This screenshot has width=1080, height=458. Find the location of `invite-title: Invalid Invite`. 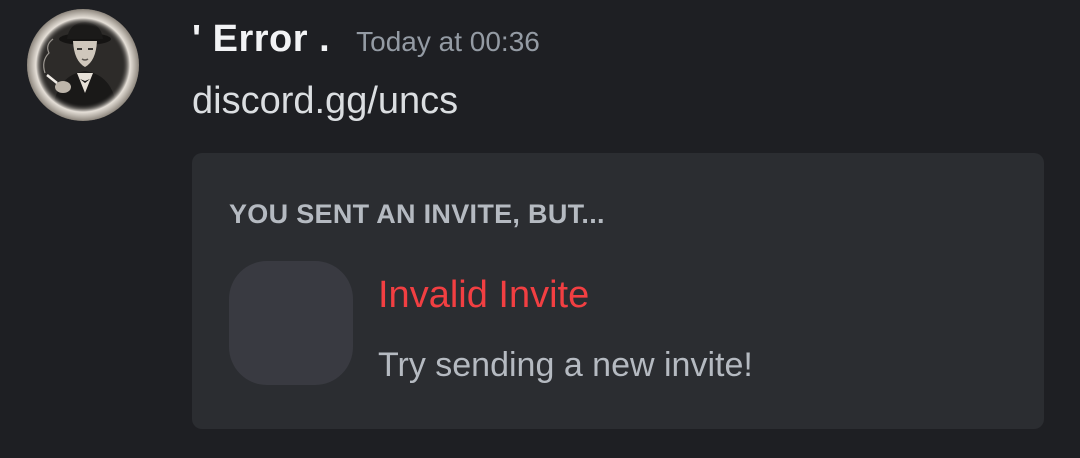

invite-title: Invalid Invite is located at coordinates (484, 295).